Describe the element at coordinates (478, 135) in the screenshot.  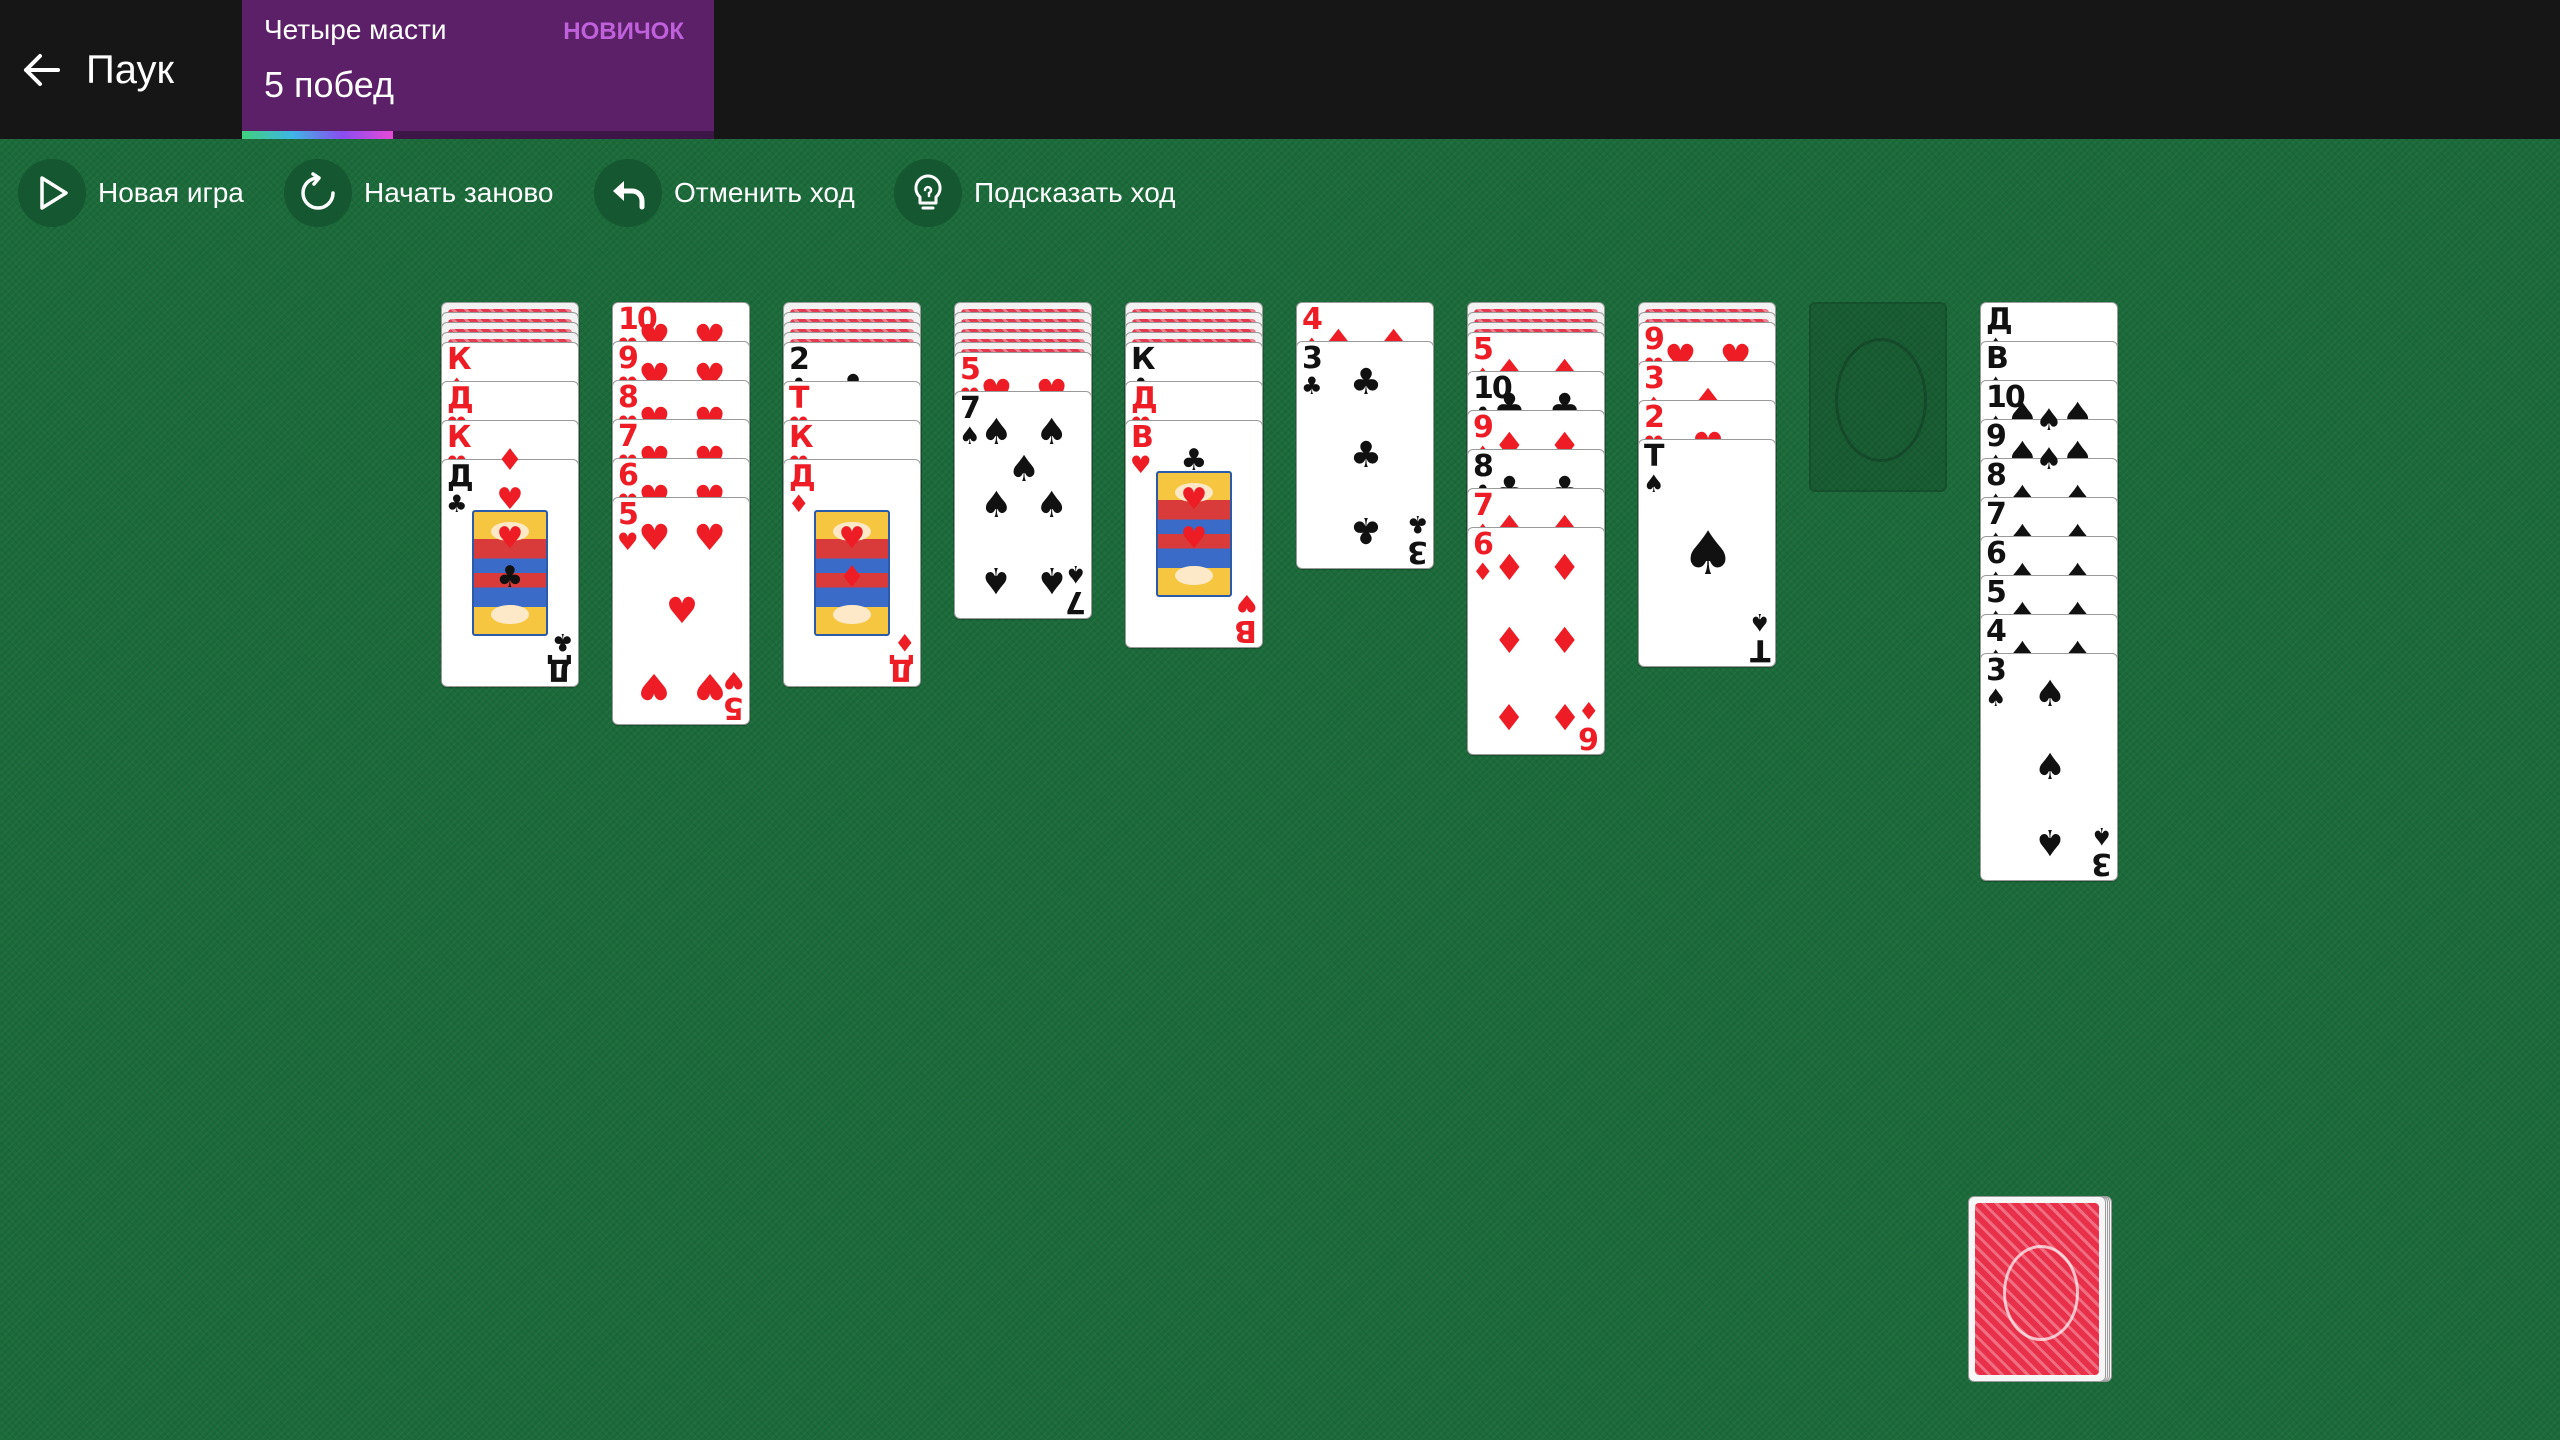
I see `progress-bar` at that location.